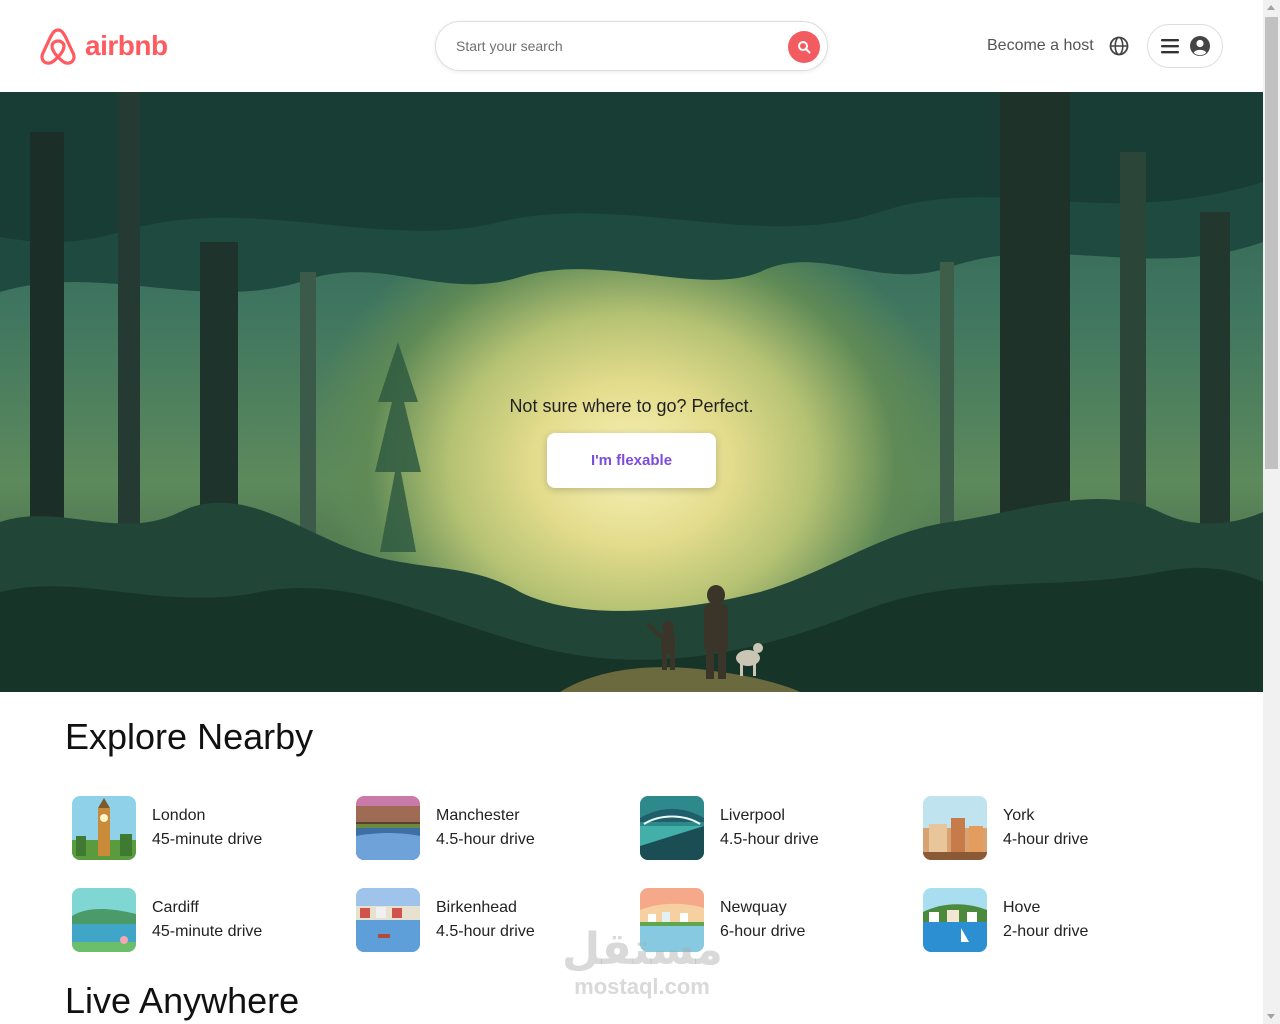 This screenshot has width=1280, height=1024. I want to click on london-thumbnail, so click(104, 828).